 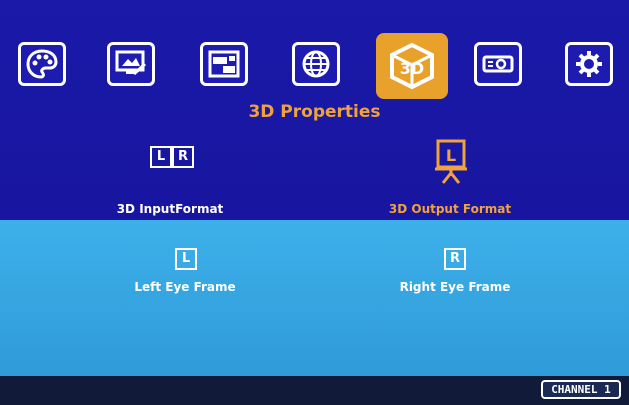 I want to click on r-letter: R, so click(x=182, y=156).